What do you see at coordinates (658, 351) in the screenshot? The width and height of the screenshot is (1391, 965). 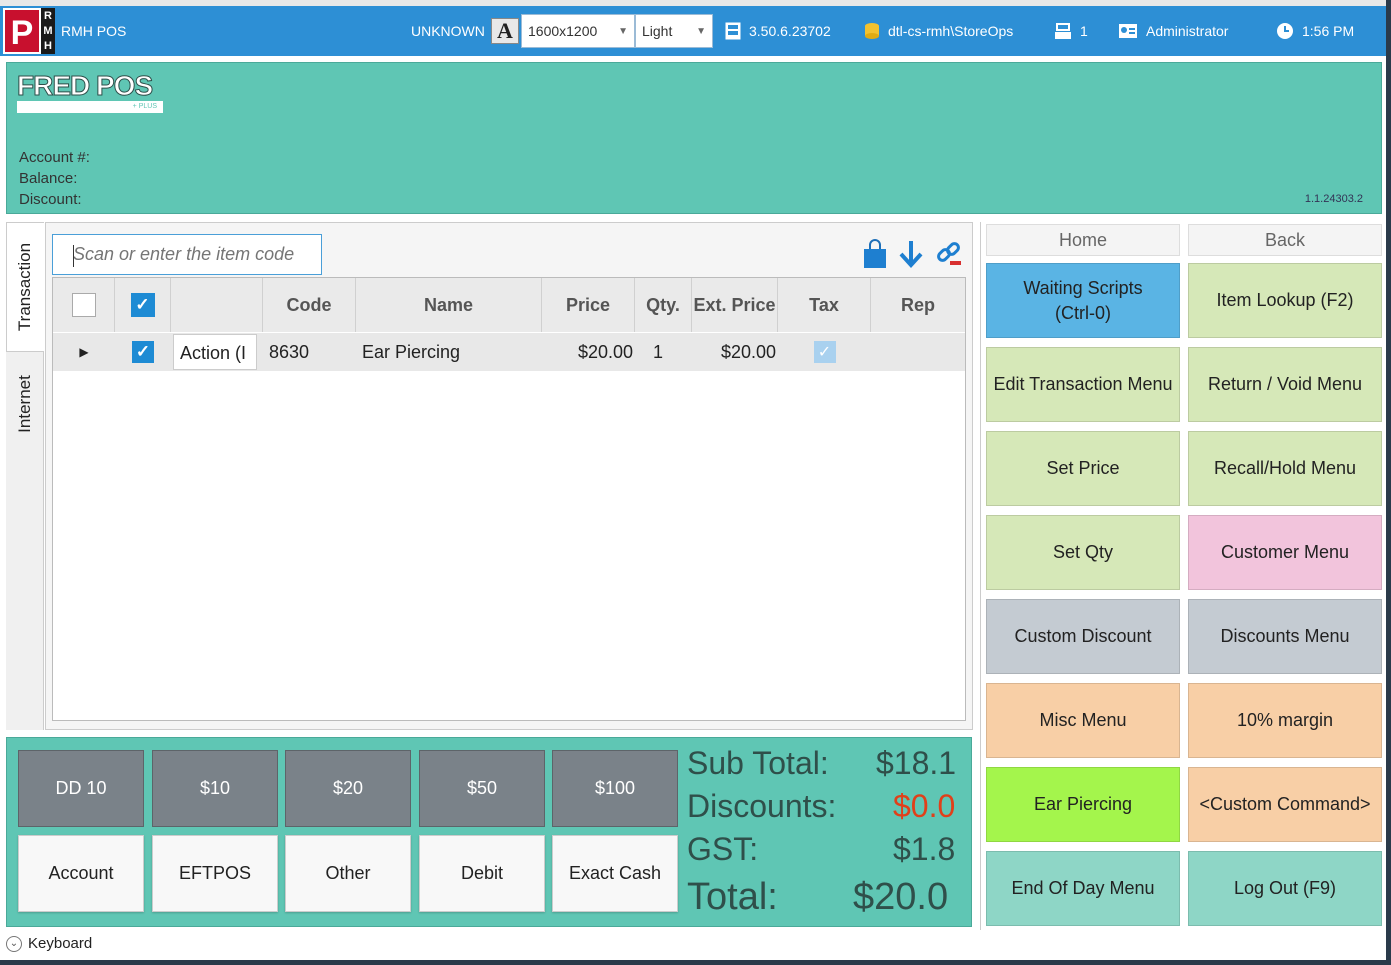 I see `row-qty: 1` at bounding box center [658, 351].